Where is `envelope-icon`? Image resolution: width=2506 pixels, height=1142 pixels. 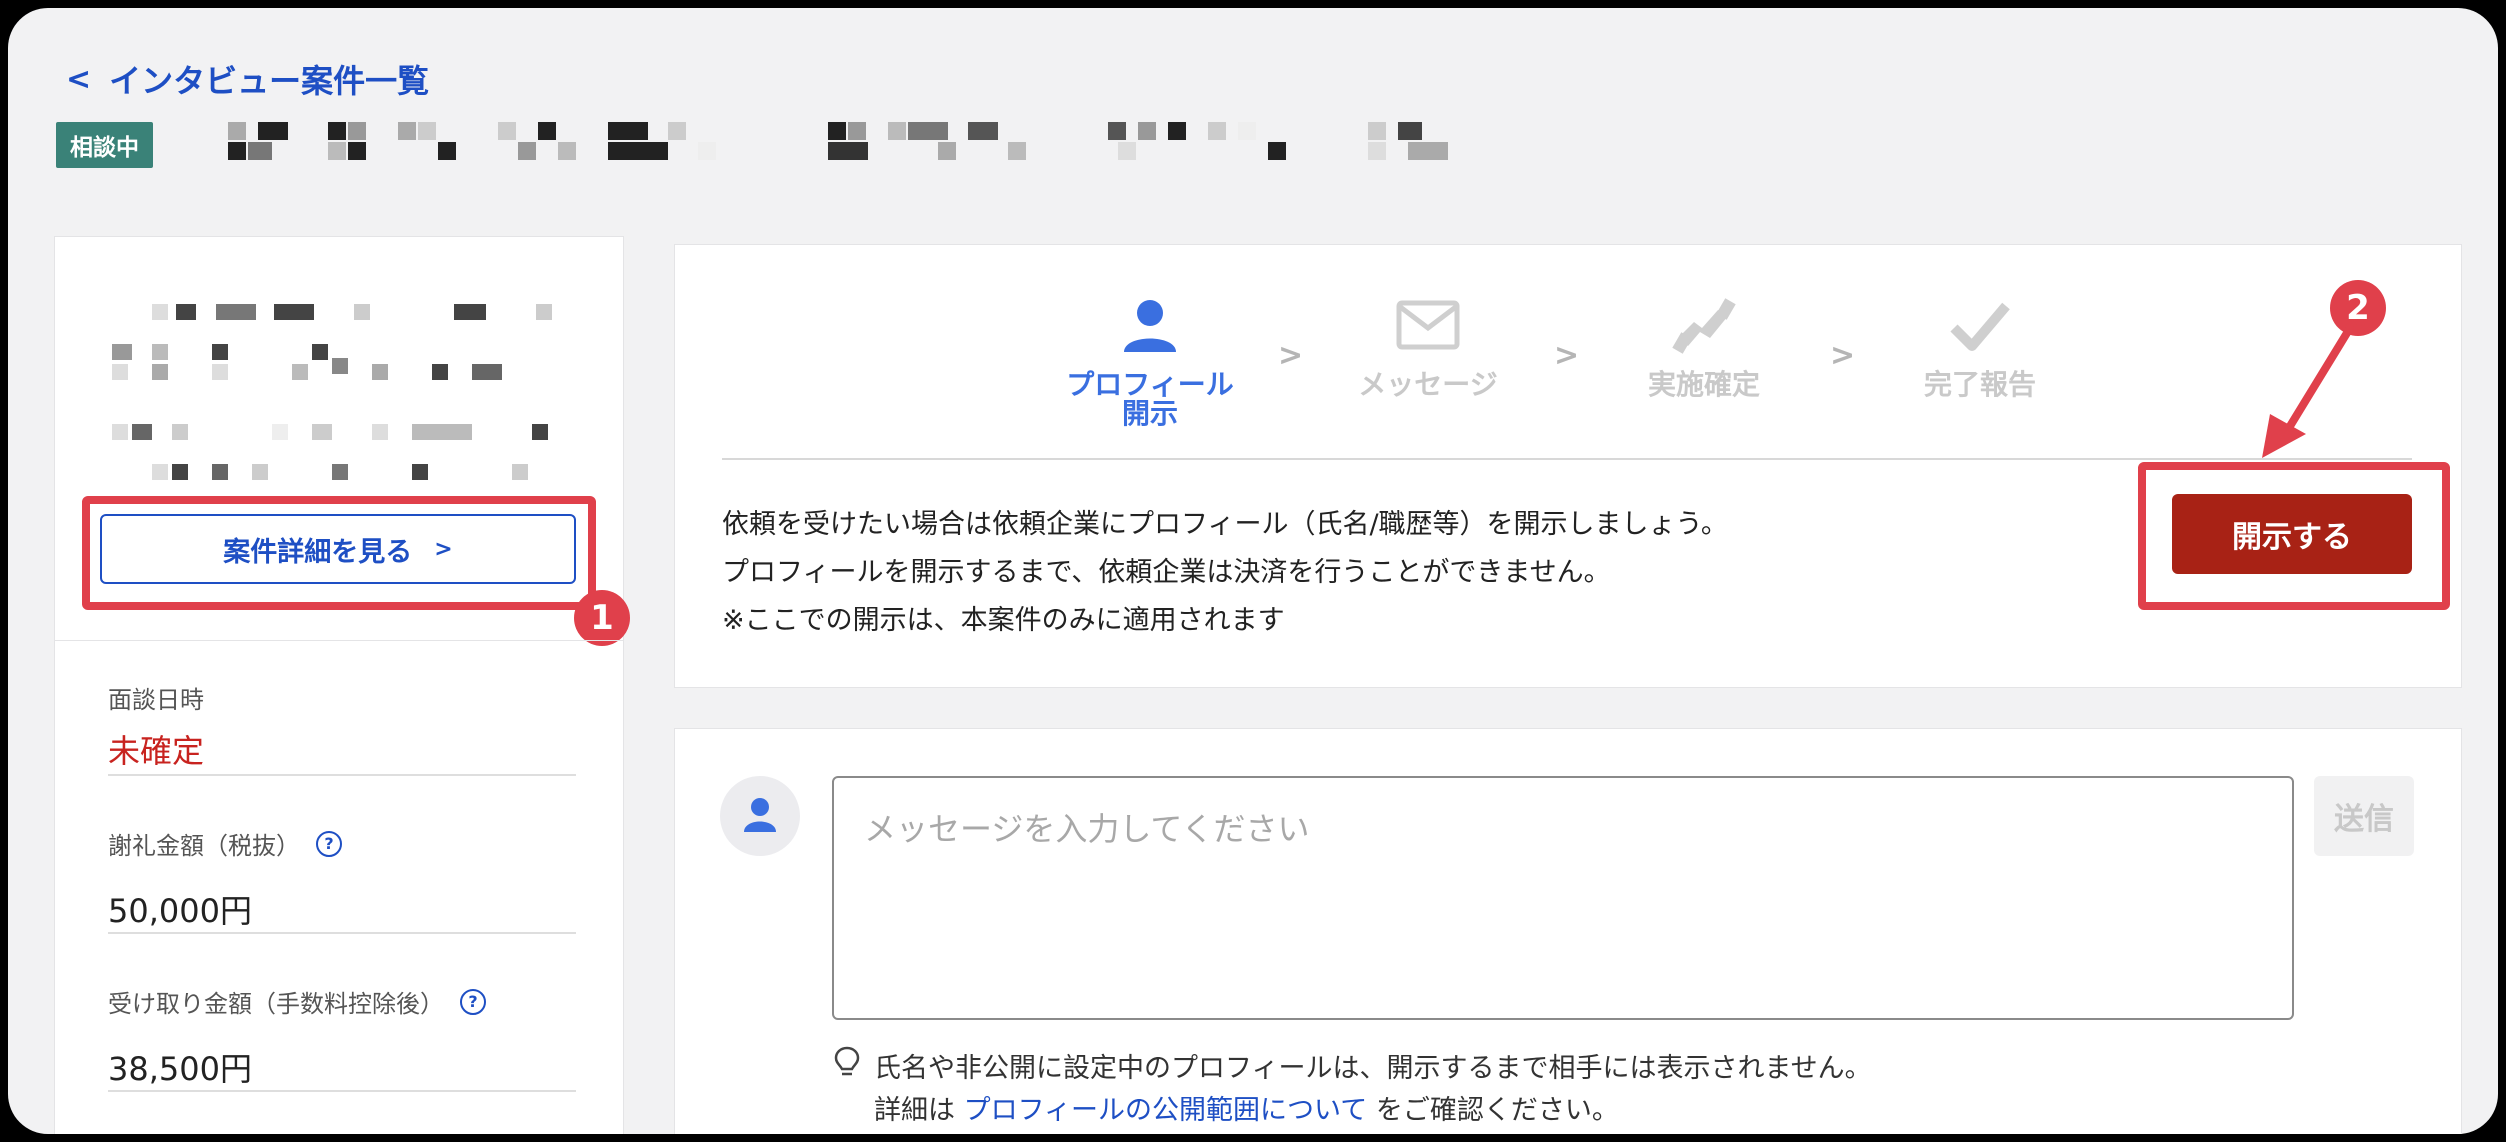 envelope-icon is located at coordinates (1428, 325).